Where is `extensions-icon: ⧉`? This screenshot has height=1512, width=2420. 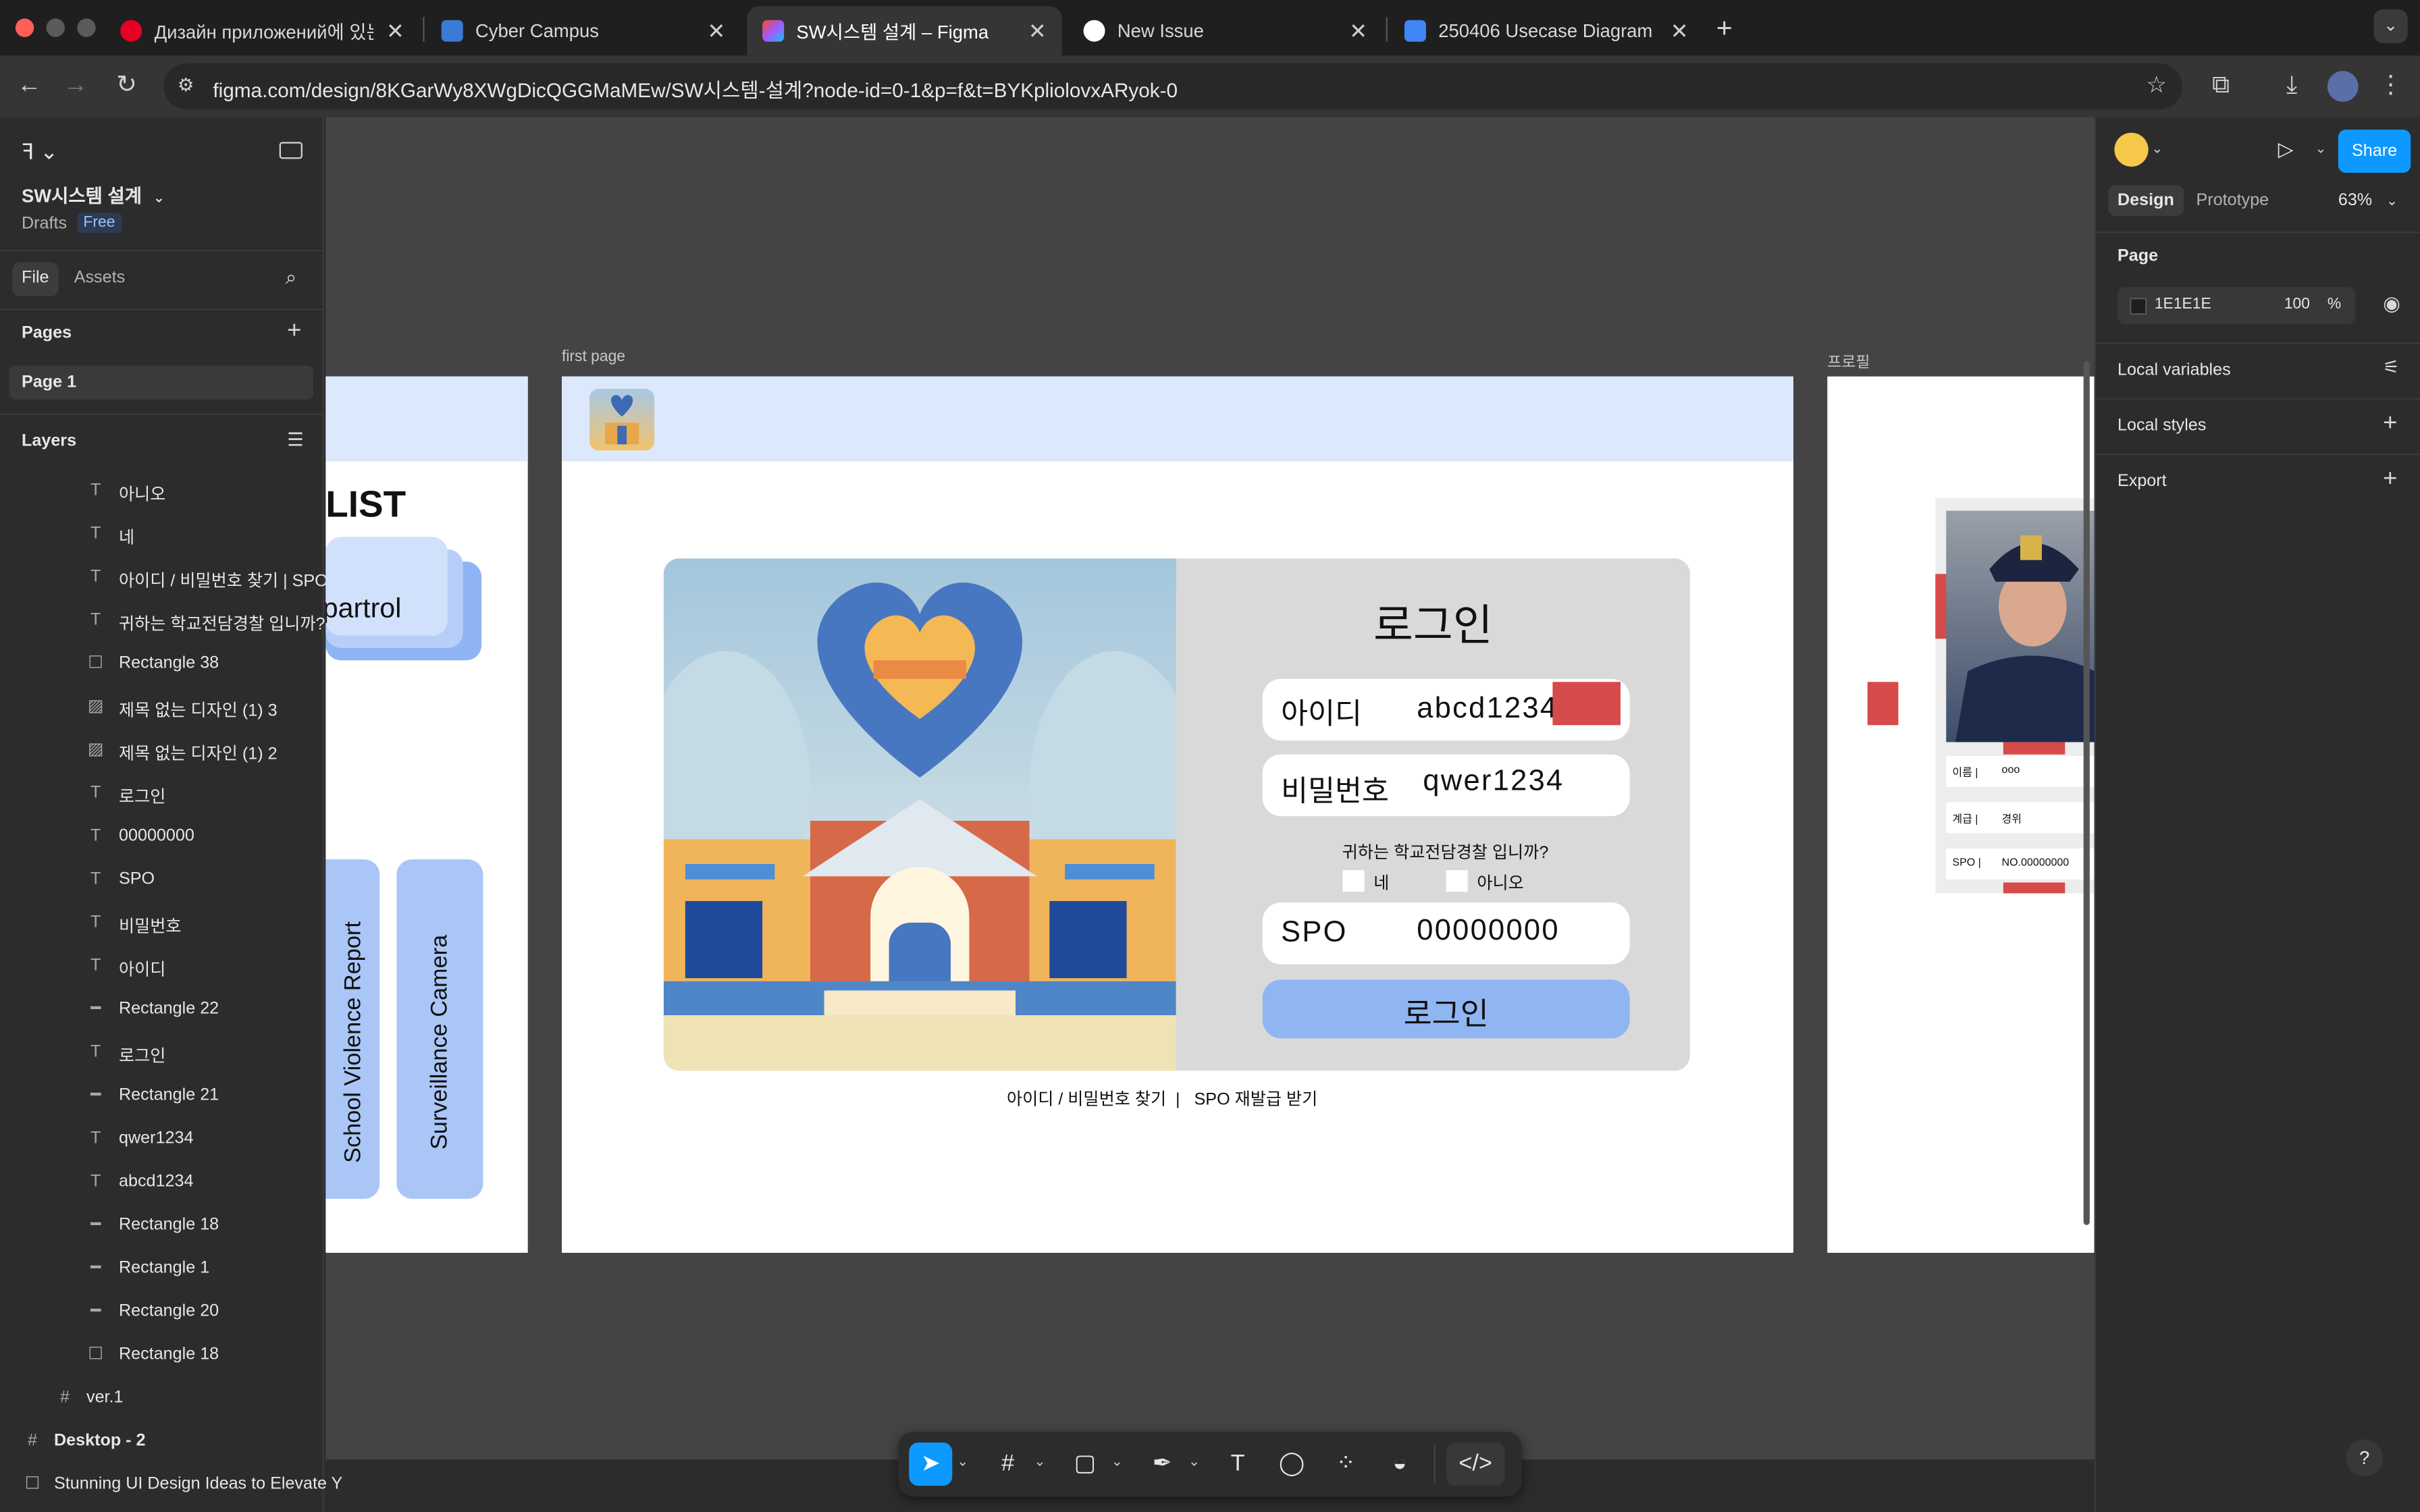
extensions-icon: ⧉ is located at coordinates (2221, 87).